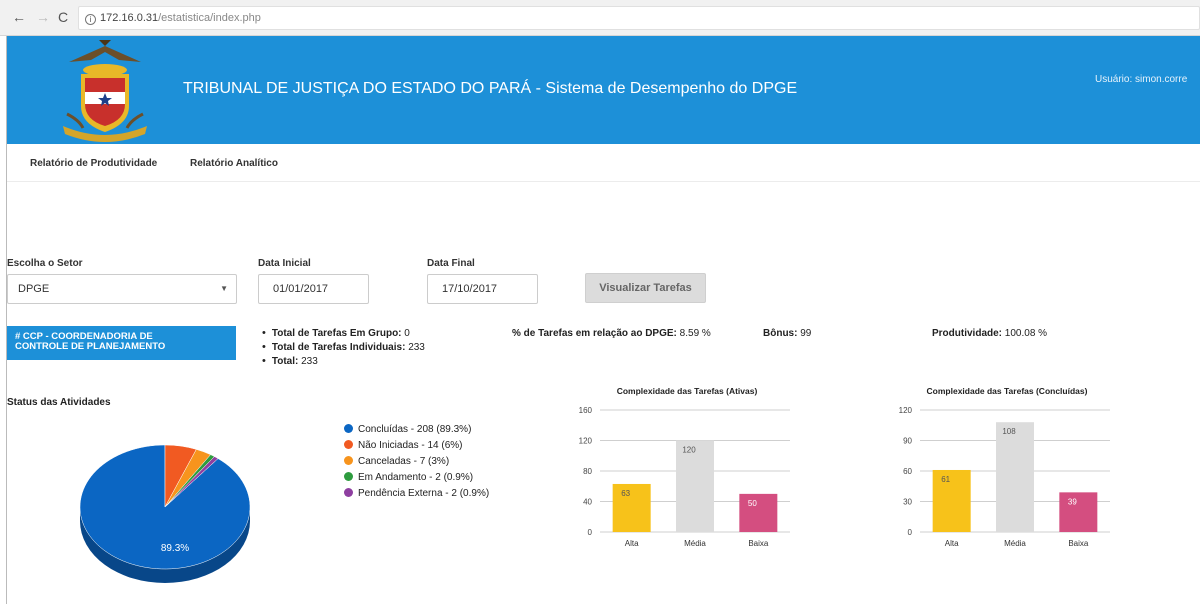 The image size is (1200, 604). I want to click on legend-item: Não Iniciadas - 14 (6%), so click(416, 446).